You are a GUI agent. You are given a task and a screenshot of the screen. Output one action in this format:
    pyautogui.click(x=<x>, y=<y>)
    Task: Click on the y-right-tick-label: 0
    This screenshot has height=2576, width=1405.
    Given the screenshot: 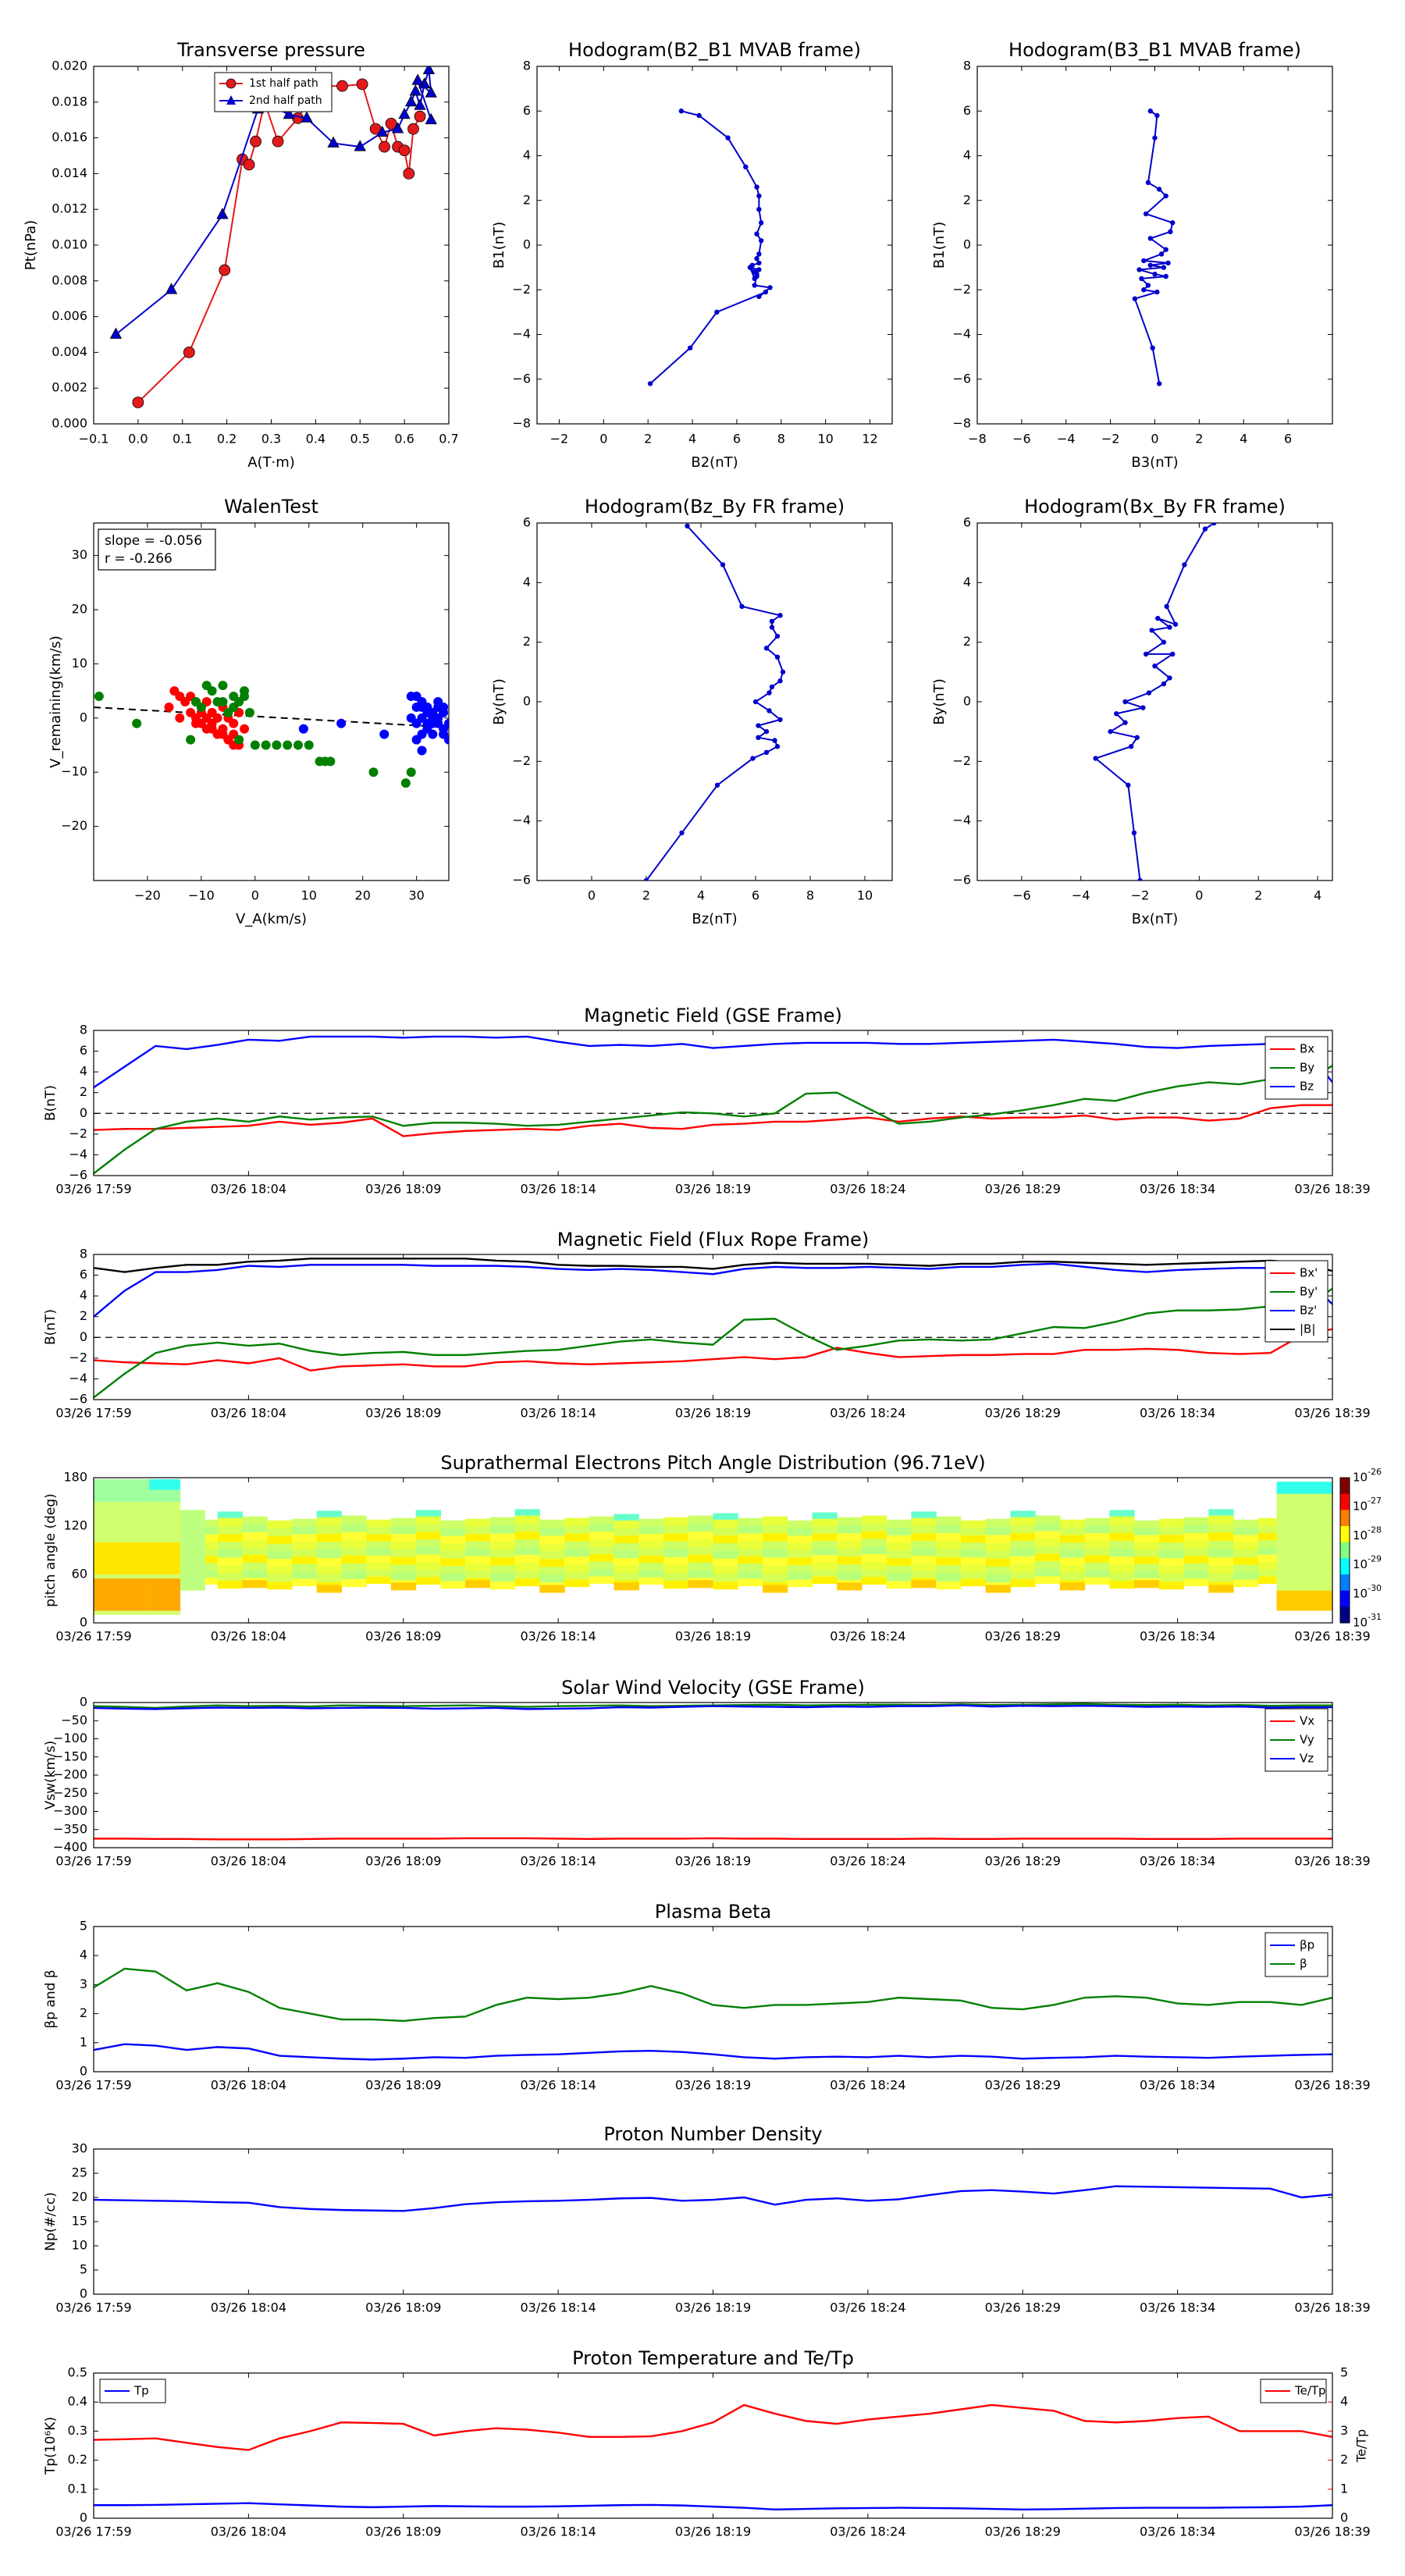 What is the action you would take?
    pyautogui.click(x=1344, y=2517)
    